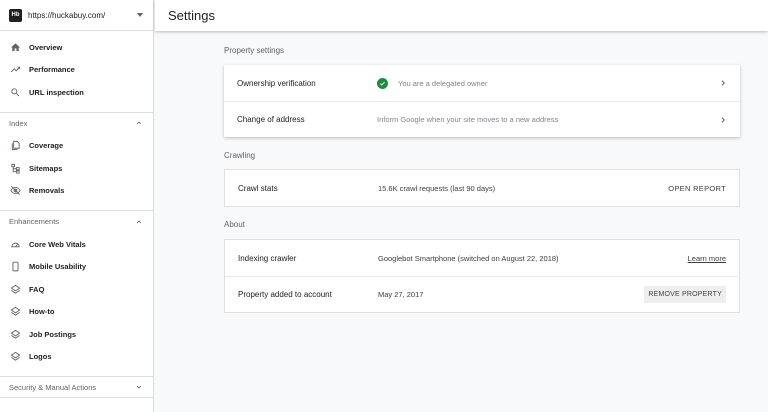 This screenshot has width=768, height=412. What do you see at coordinates (76, 191) in the screenshot?
I see `sidebar-item-removals: Removals` at bounding box center [76, 191].